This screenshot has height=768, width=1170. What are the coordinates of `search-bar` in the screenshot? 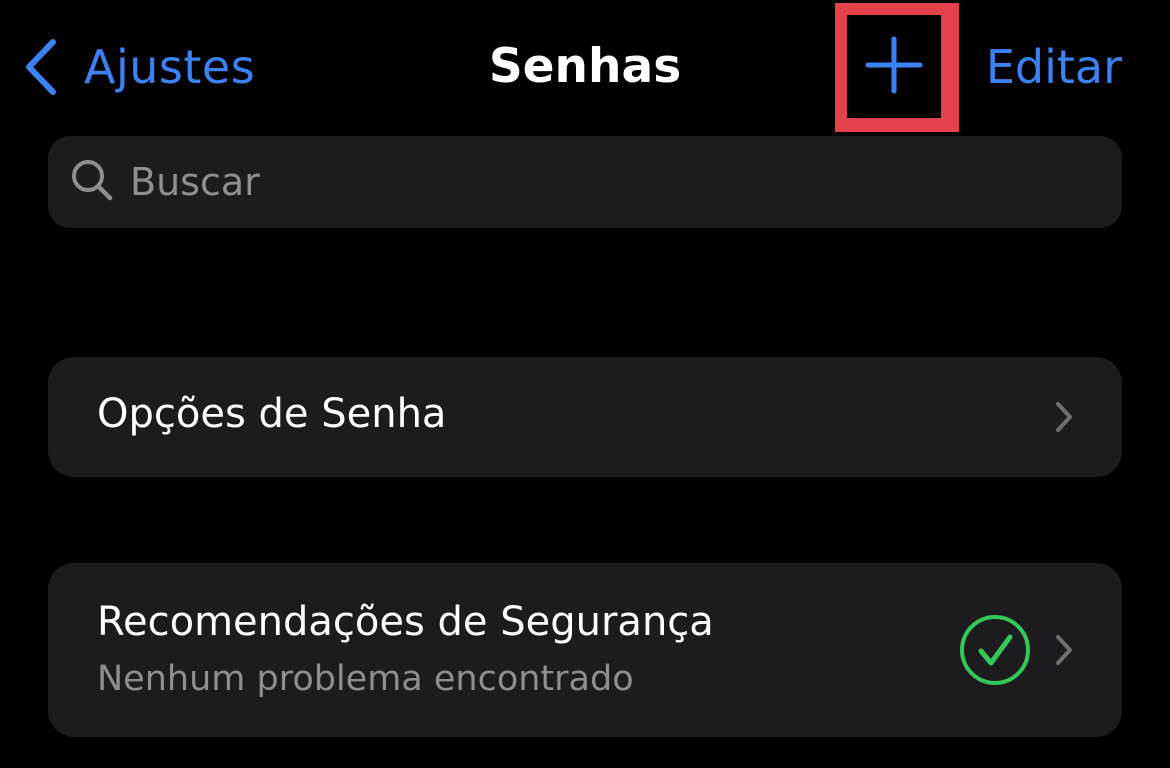 It's located at (585, 182).